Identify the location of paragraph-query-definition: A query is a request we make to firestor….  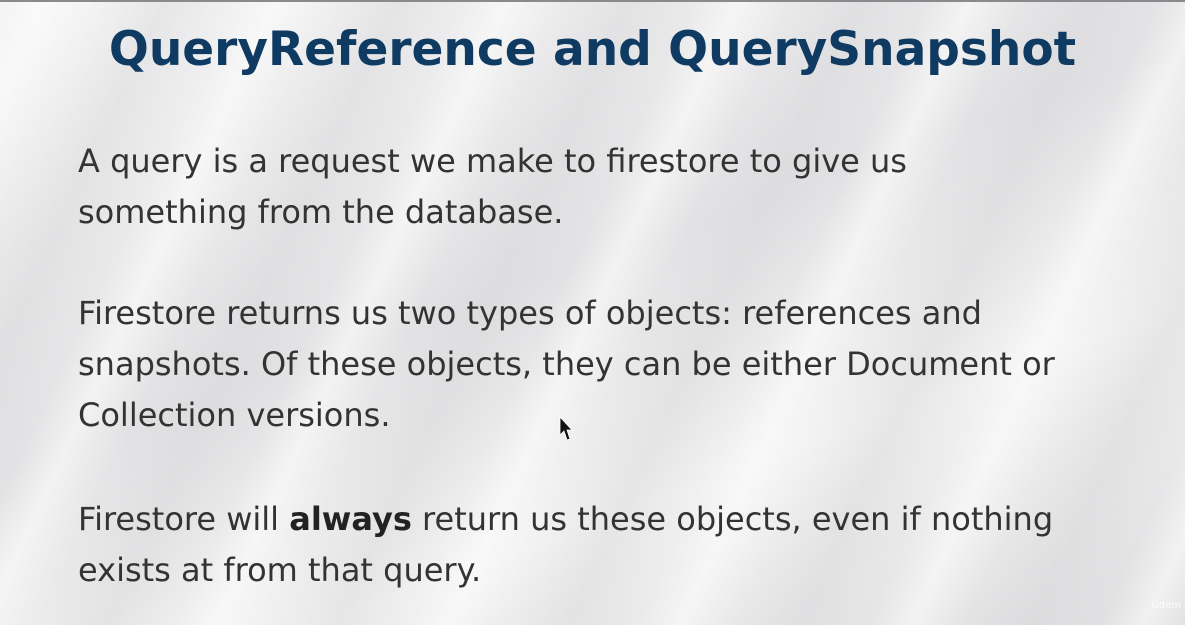
(608, 187).